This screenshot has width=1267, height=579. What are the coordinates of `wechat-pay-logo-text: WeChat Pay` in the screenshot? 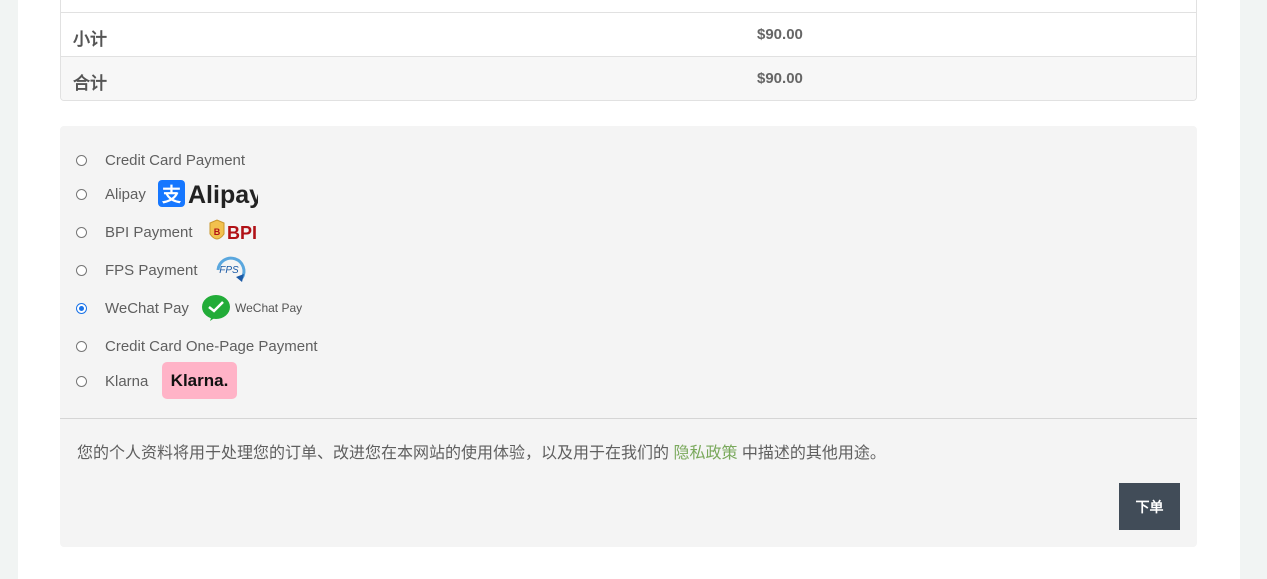 It's located at (268, 308).